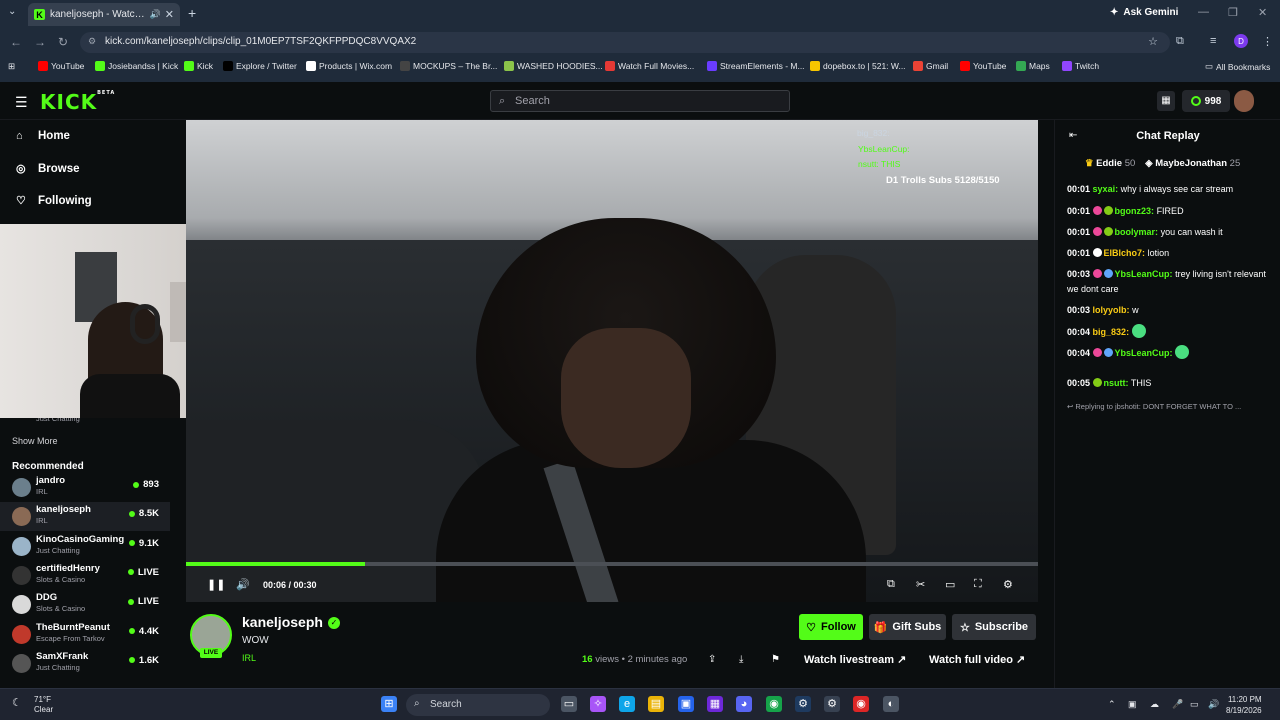  I want to click on tray-app-icon: ▣, so click(1132, 704).